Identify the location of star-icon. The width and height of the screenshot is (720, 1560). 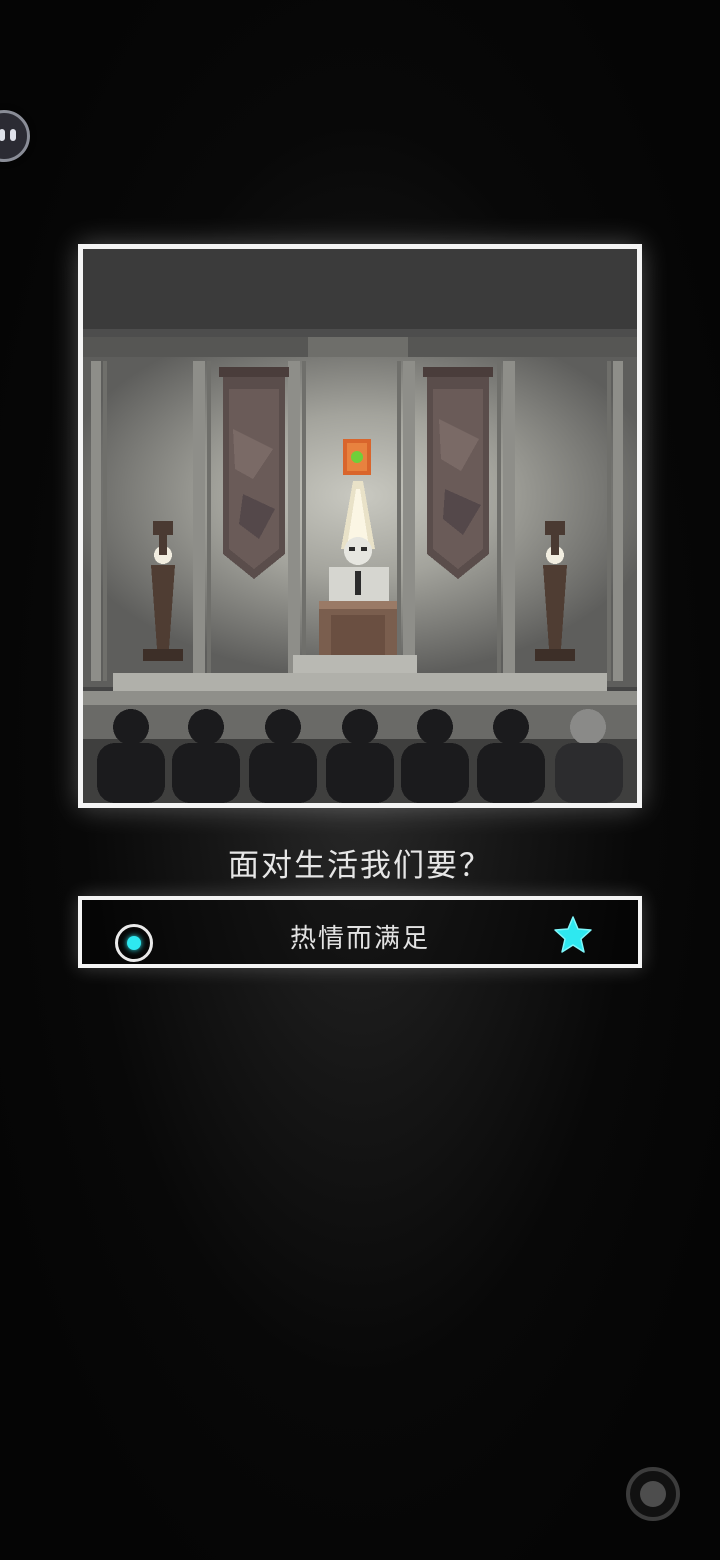
(573, 934).